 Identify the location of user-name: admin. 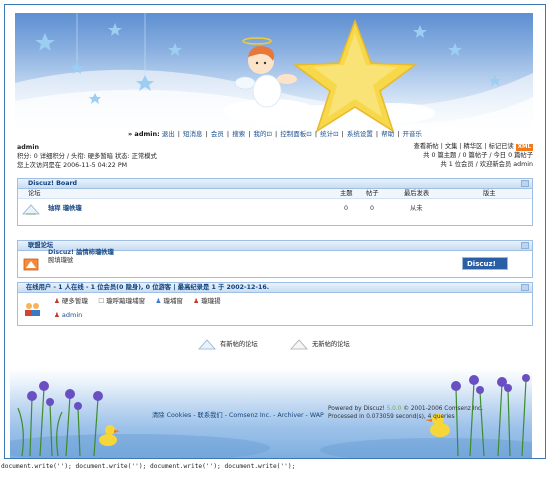
(87, 147).